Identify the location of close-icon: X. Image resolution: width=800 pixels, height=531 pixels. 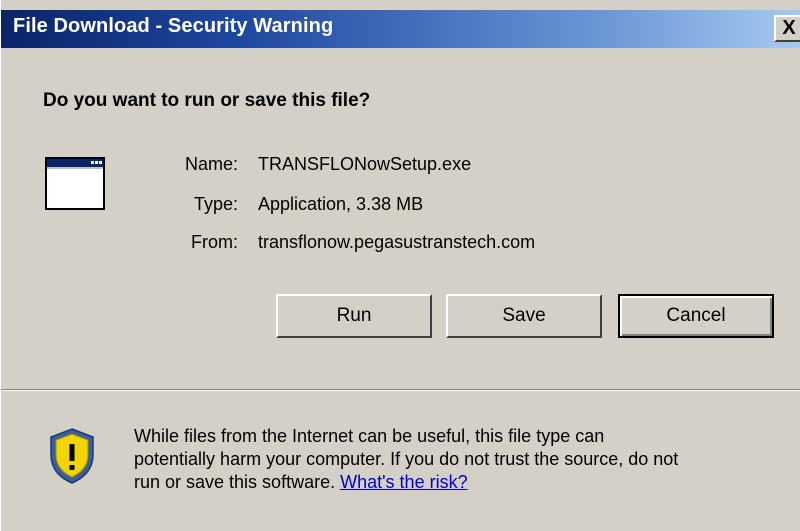
(789, 28).